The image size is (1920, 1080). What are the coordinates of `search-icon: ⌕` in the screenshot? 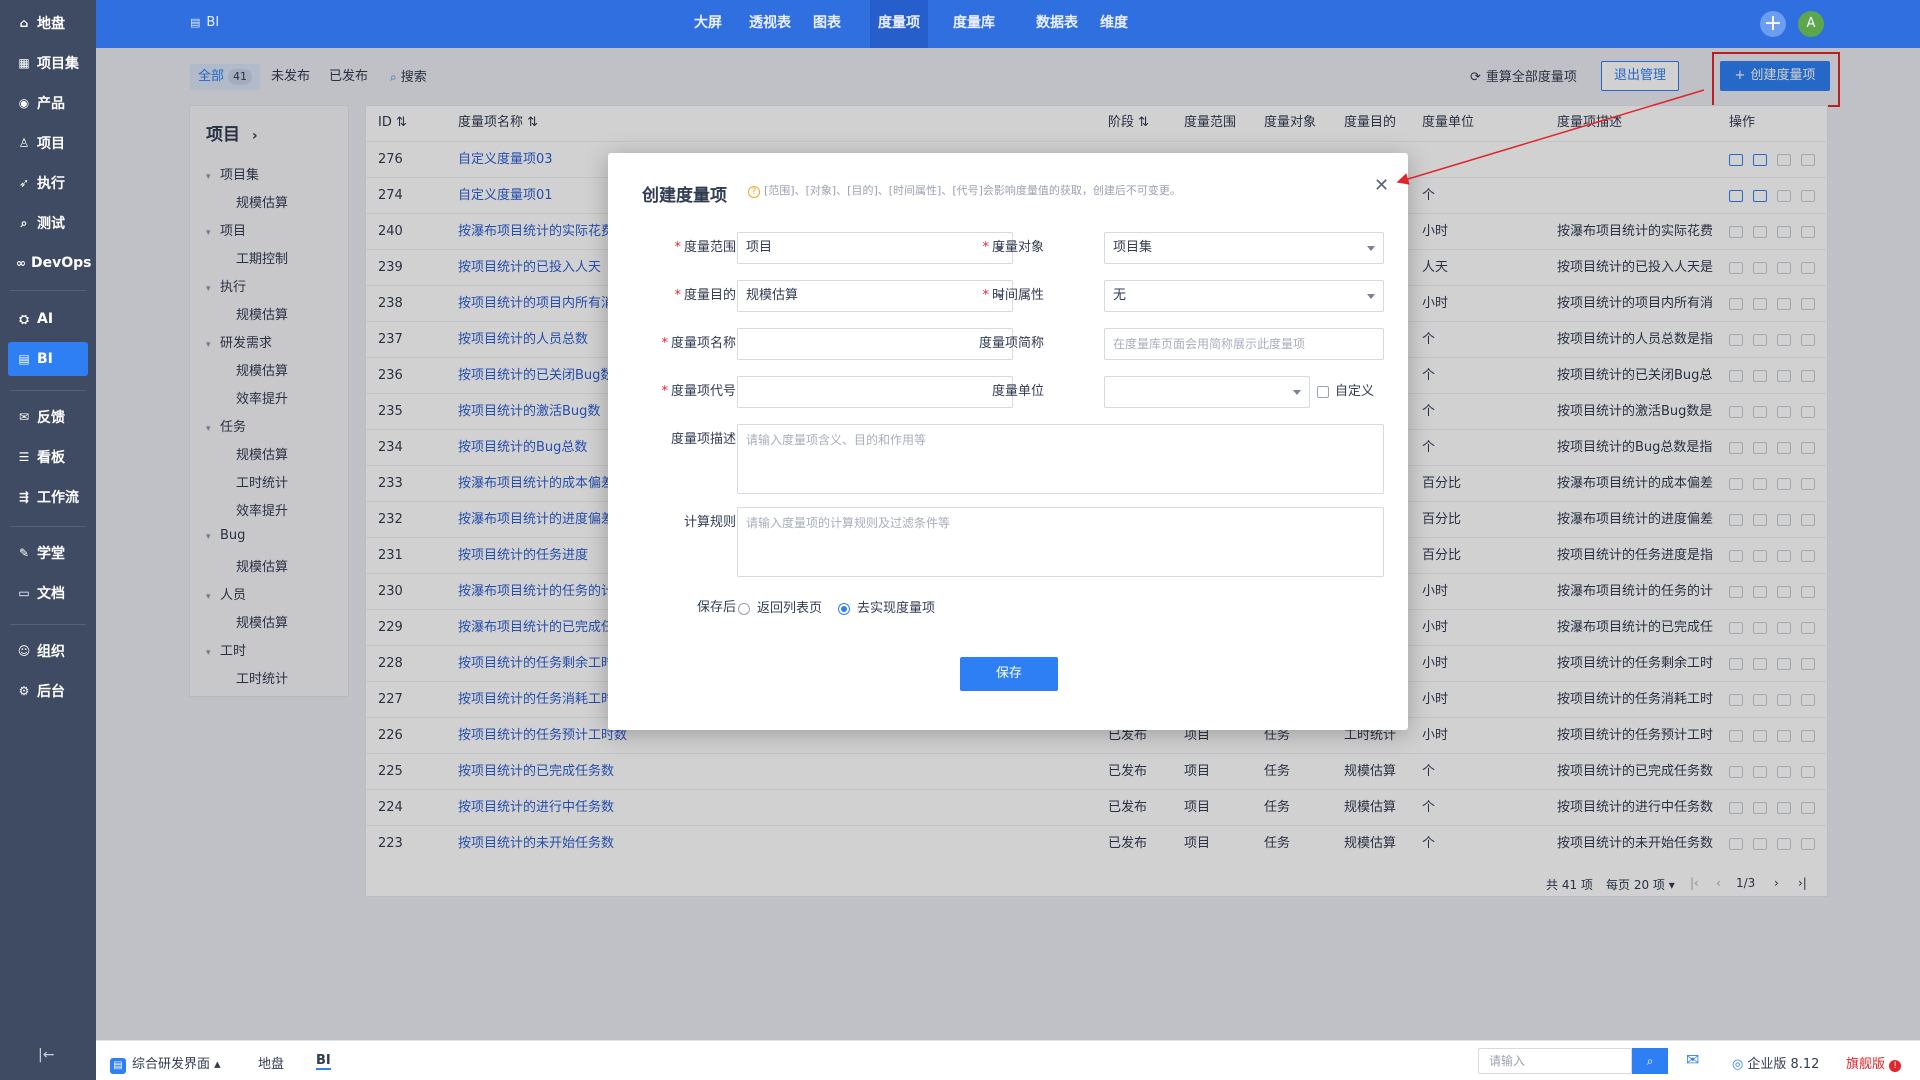 It's located at (1650, 1061).